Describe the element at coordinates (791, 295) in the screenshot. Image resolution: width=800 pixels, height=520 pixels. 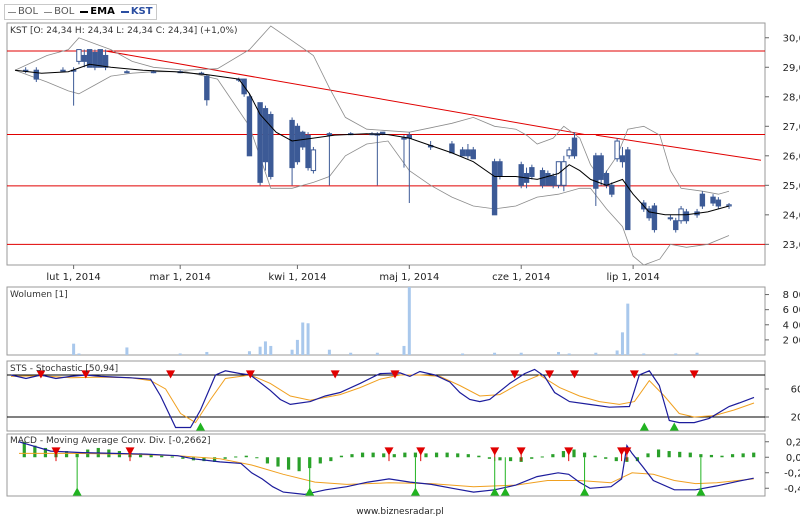
I see `volume-ytick-label: 8 000` at that location.